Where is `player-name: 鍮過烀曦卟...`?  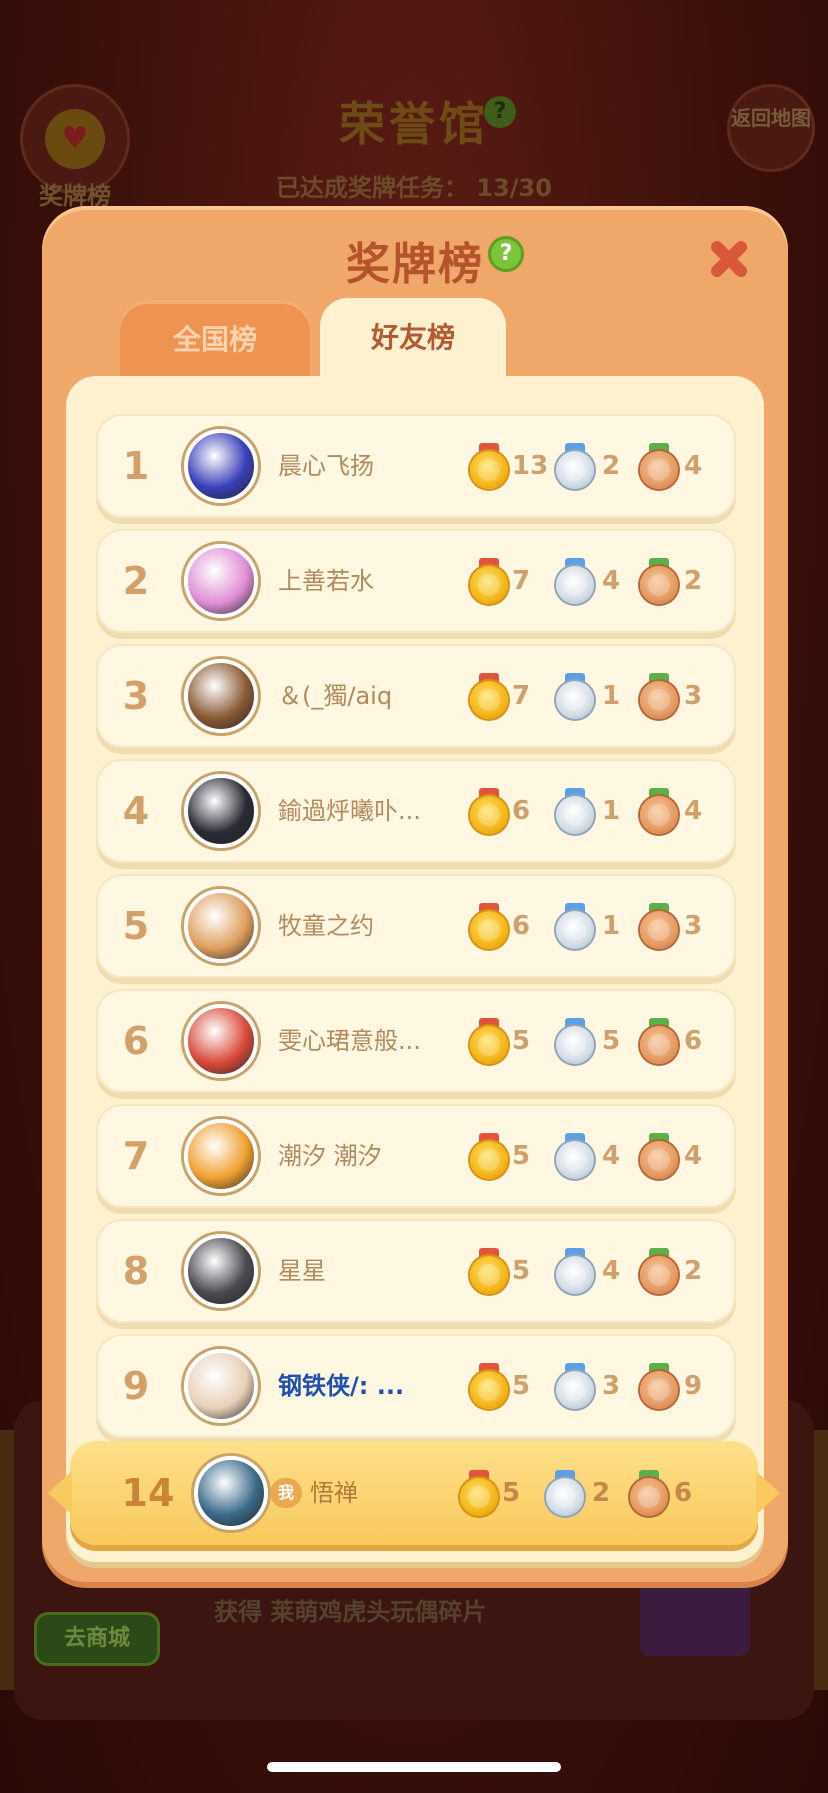
player-name: 鍮過烀曦卟... is located at coordinates (349, 811).